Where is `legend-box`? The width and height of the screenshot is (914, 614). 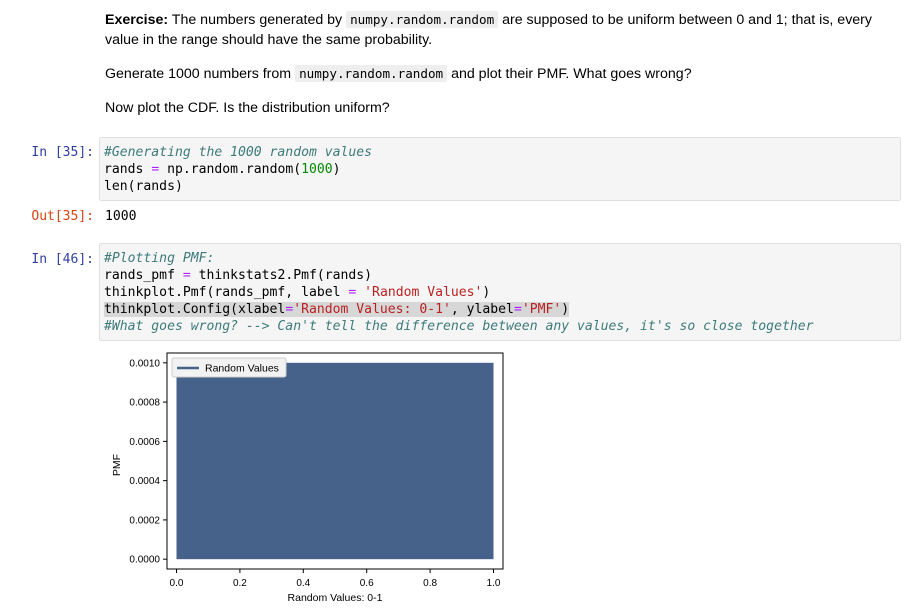
legend-box is located at coordinates (229, 367).